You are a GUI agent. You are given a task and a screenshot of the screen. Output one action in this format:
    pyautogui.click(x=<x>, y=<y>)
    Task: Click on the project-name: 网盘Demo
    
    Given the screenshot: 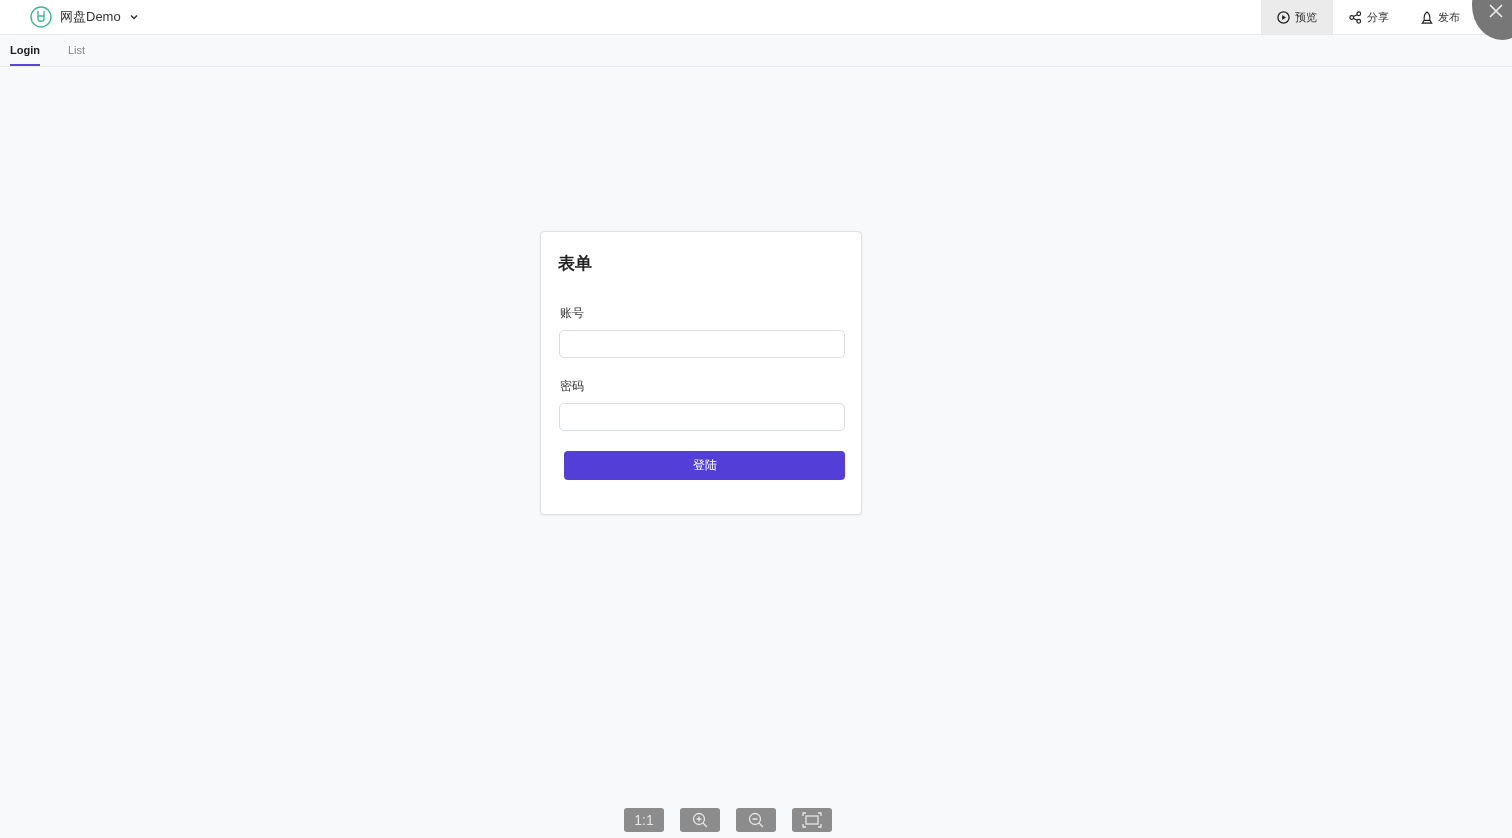 What is the action you would take?
    pyautogui.click(x=90, y=17)
    